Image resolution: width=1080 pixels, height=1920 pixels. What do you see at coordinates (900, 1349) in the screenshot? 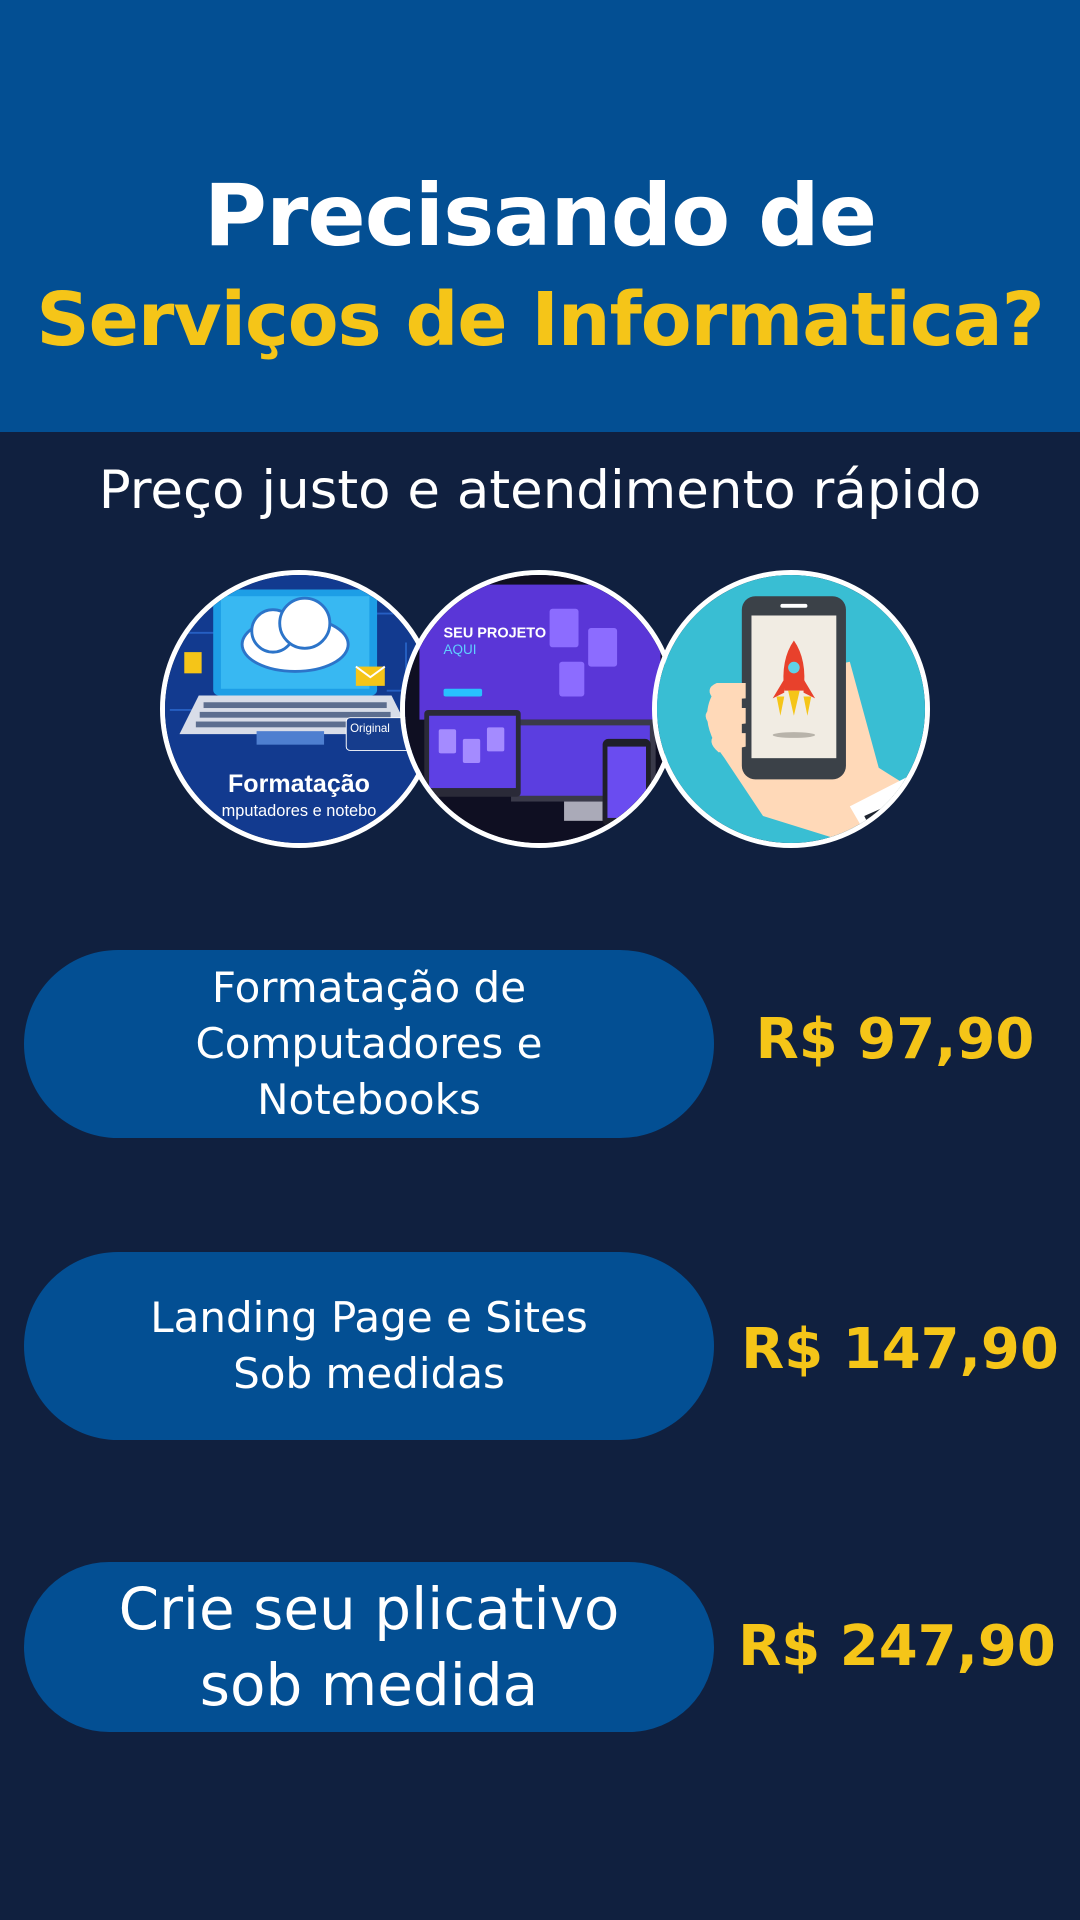
I see `service-landing-page-price: R$ 147,90` at bounding box center [900, 1349].